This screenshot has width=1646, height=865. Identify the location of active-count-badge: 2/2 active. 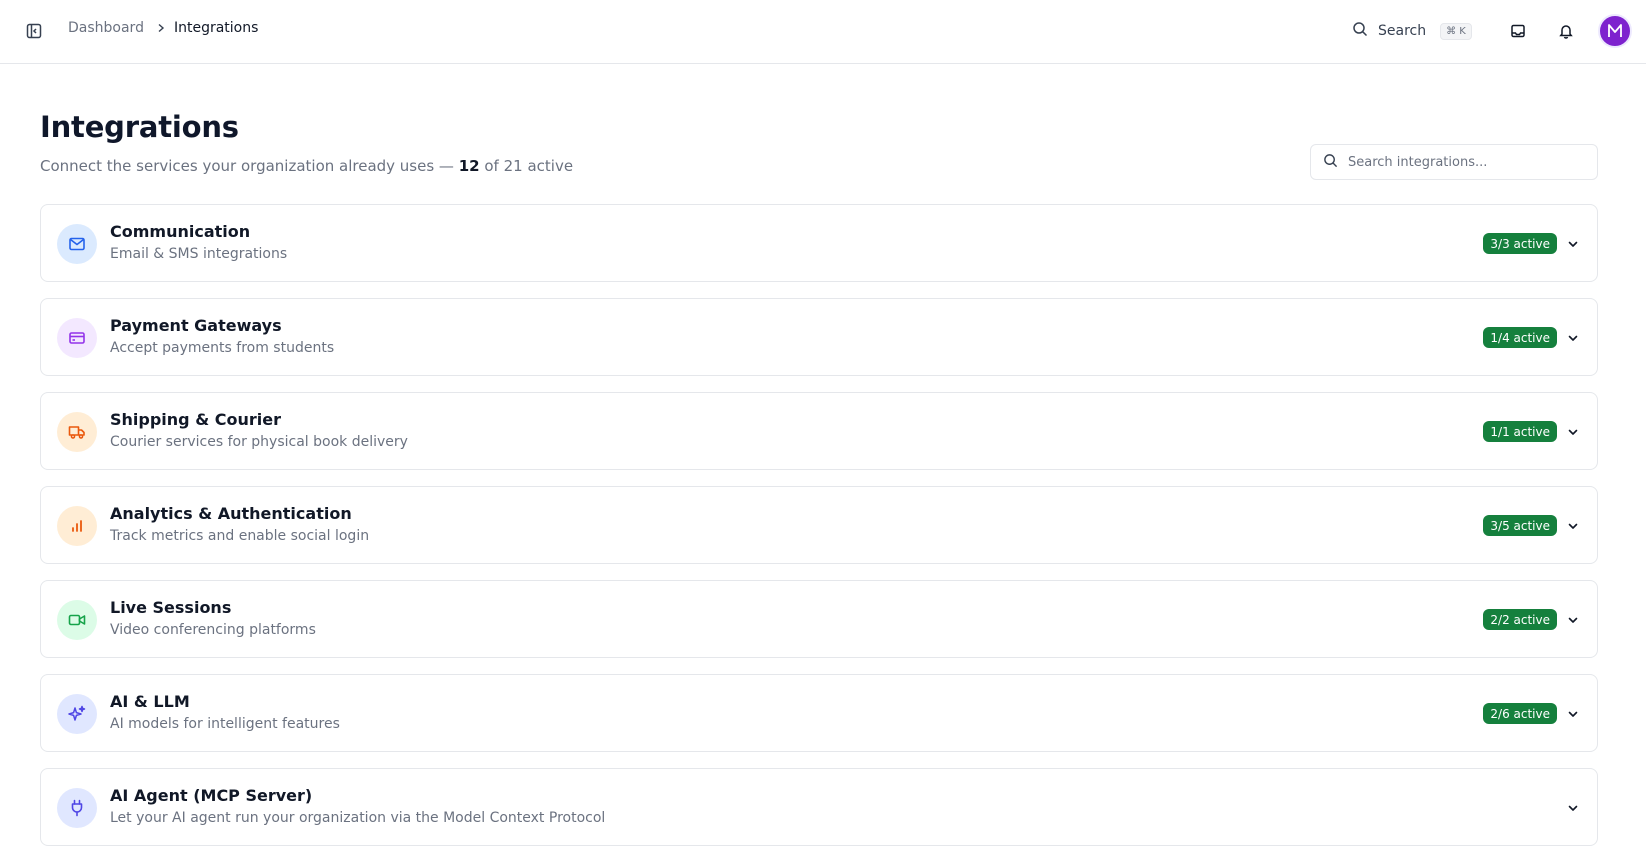
(1520, 619).